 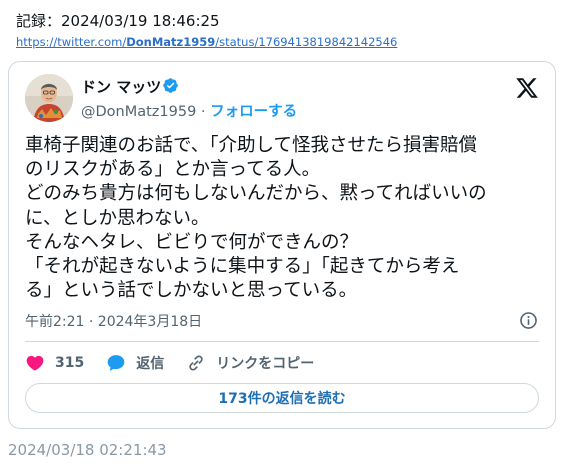 I want to click on avatar-photo, so click(x=49, y=98).